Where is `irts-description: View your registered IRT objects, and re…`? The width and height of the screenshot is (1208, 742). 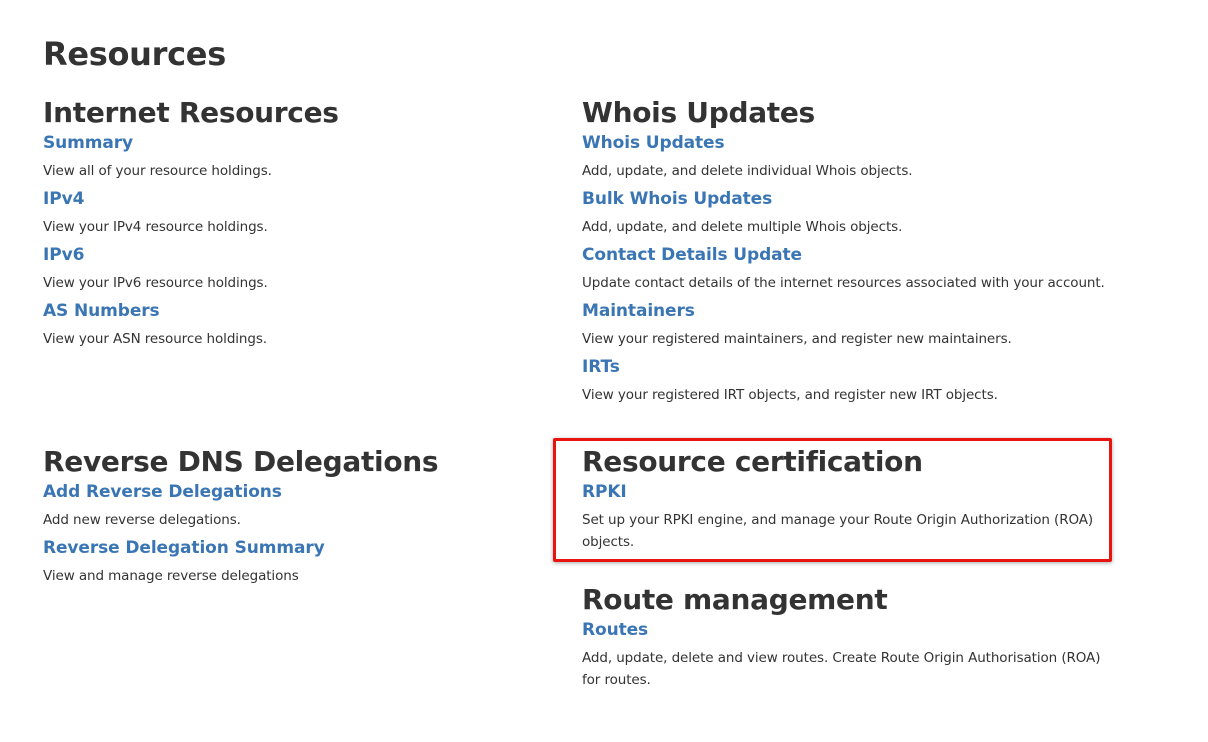
irts-description: View your registered IRT objects, and re… is located at coordinates (790, 395).